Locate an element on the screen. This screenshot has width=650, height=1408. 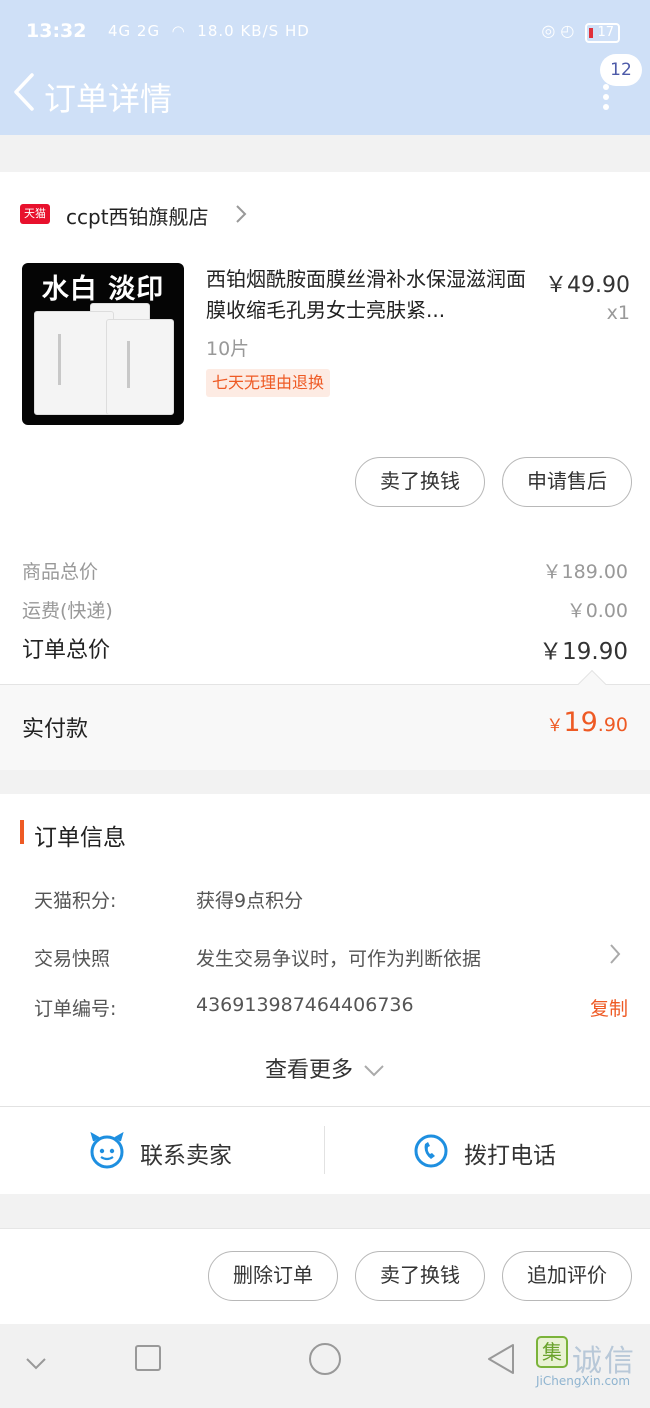
call-label: 拨打电话 is located at coordinates (510, 1156).